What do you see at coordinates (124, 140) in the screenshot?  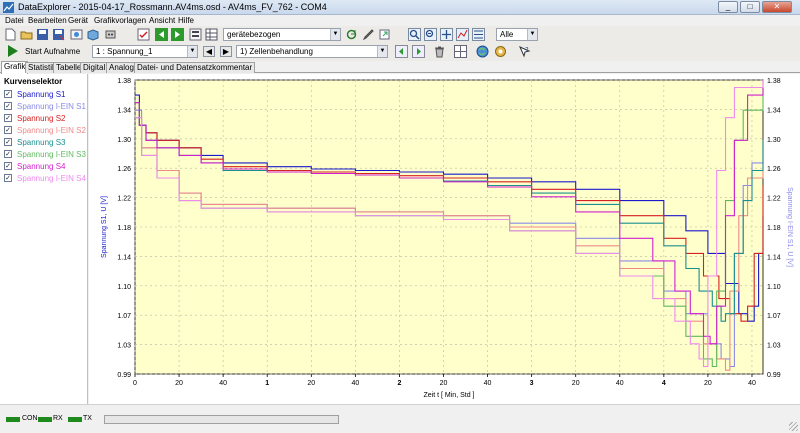 I see `y-tick-label-left: 1.30` at bounding box center [124, 140].